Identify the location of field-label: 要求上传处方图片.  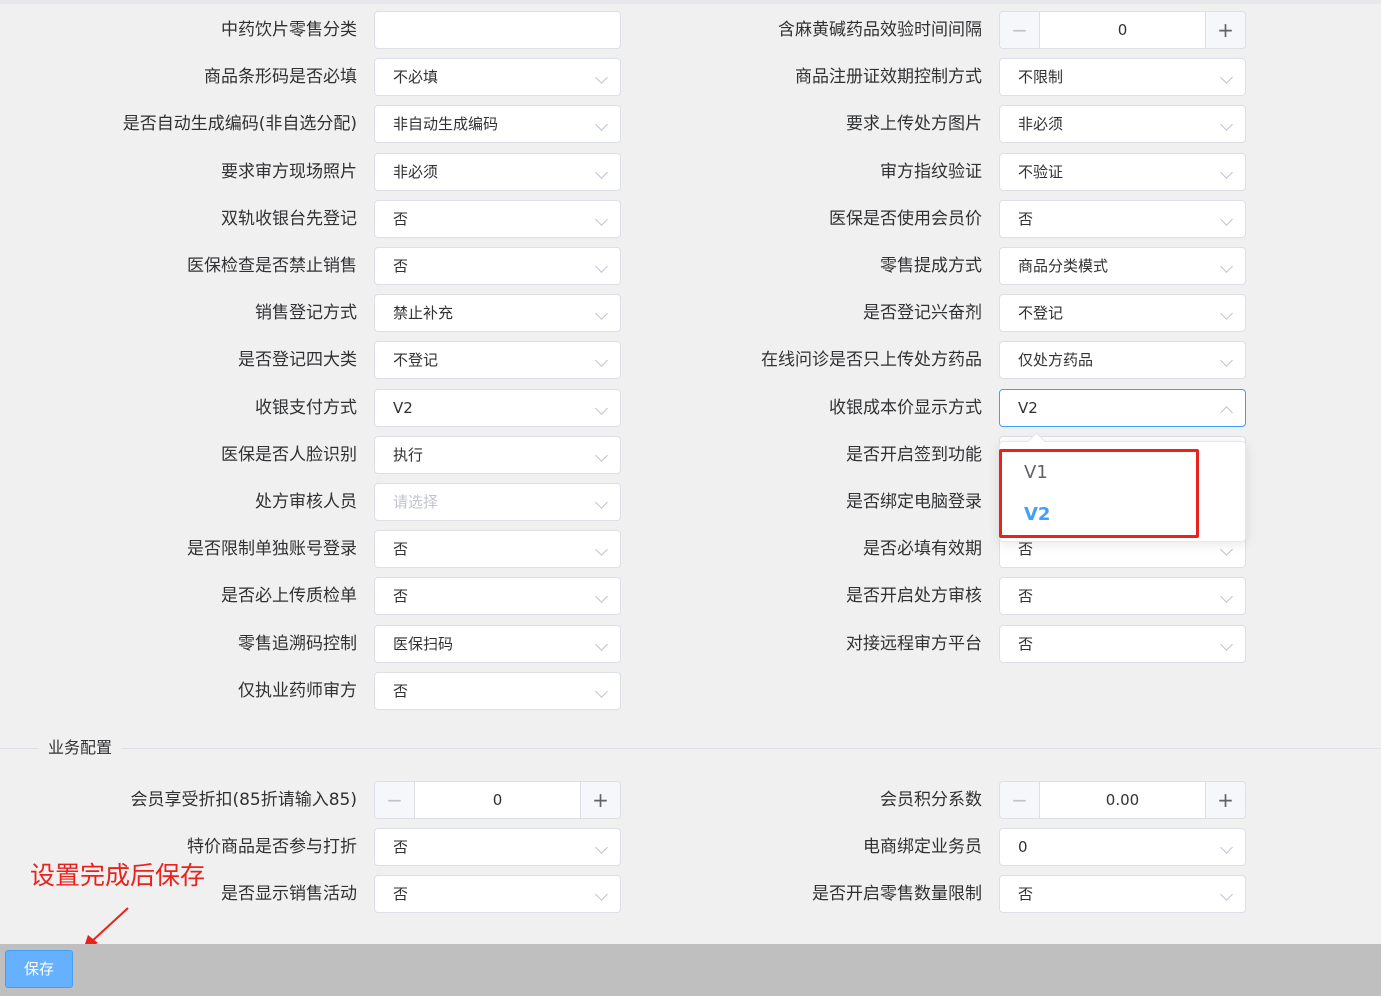
(914, 124).